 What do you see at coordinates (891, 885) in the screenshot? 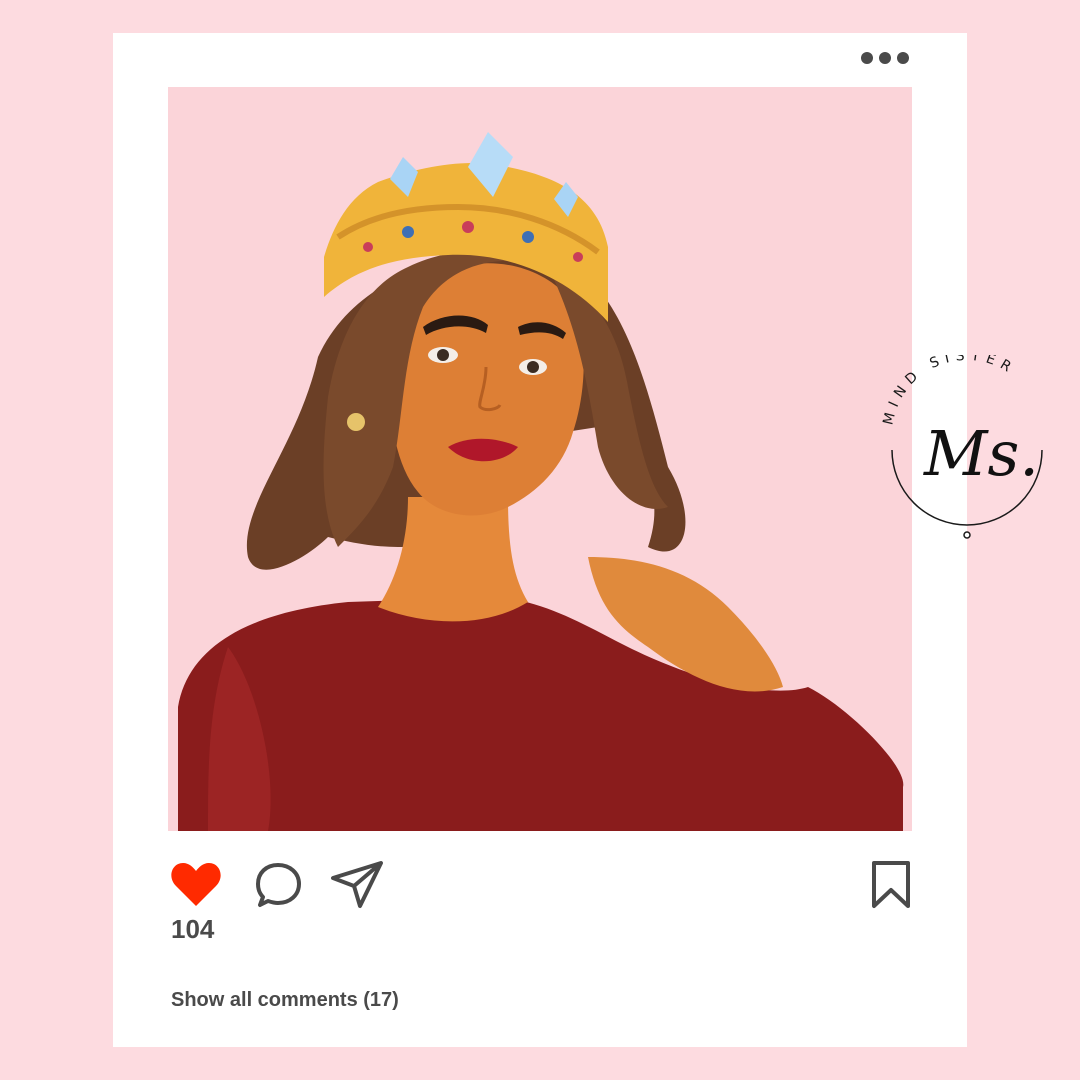
I see `bookmark-icon` at bounding box center [891, 885].